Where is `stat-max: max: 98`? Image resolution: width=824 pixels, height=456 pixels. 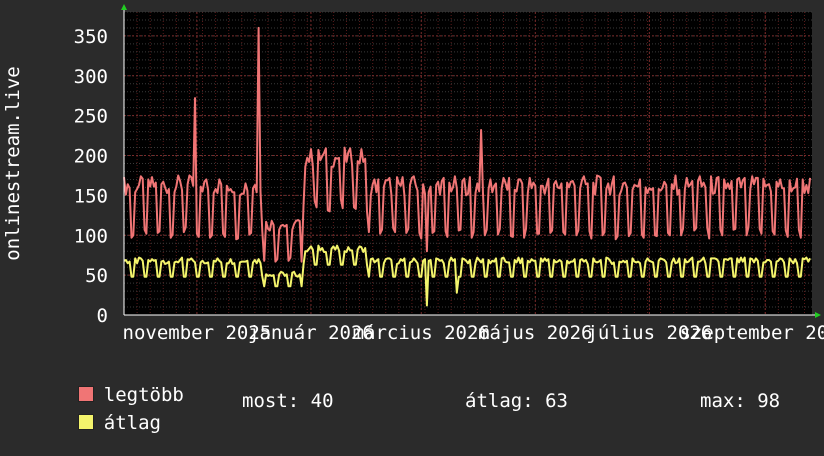 stat-max: max: 98 is located at coordinates (740, 401).